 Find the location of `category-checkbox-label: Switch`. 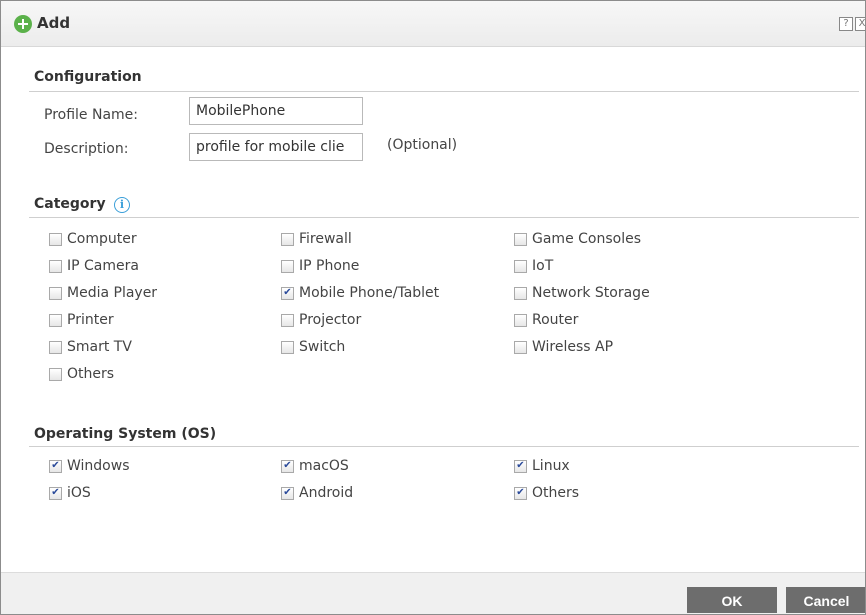

category-checkbox-label: Switch is located at coordinates (322, 347).